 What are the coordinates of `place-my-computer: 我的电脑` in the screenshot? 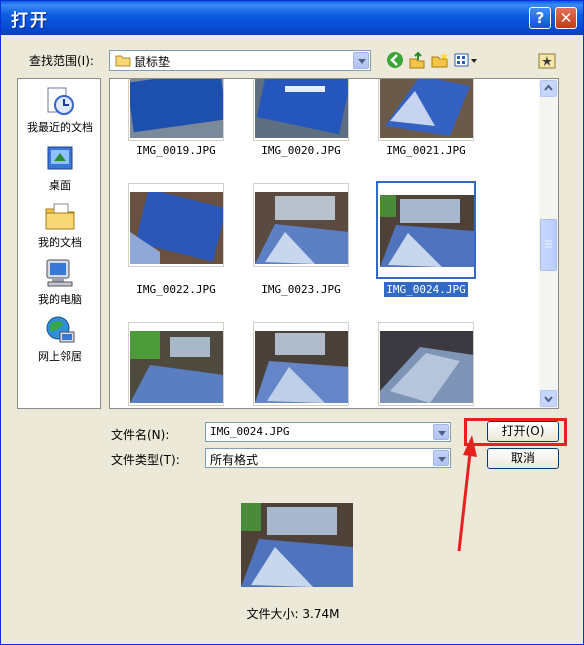 It's located at (60, 282).